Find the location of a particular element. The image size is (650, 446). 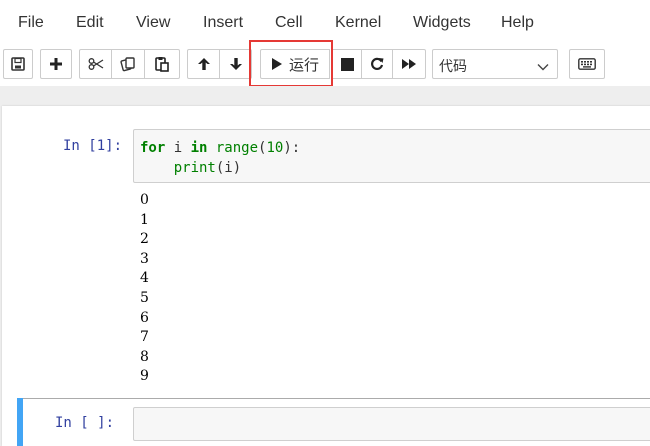

code-line-2: print(i) is located at coordinates (207, 168).